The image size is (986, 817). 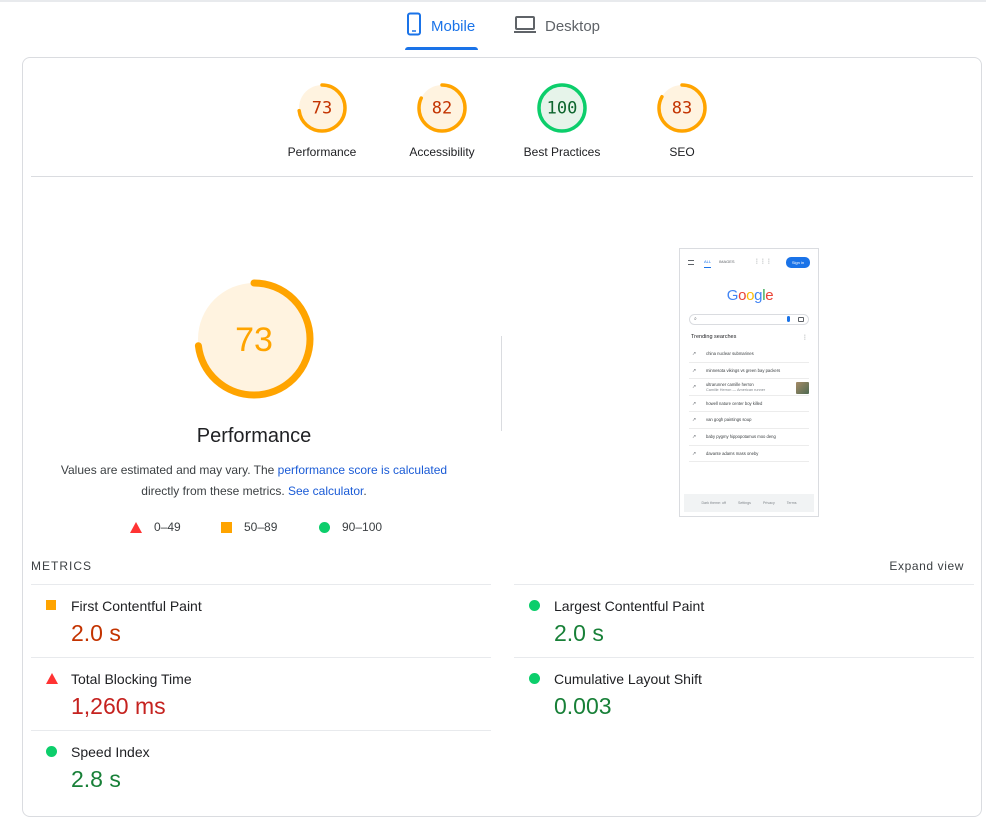 I want to click on list-item: ↗ davante adams mass oneby, so click(x=749, y=454).